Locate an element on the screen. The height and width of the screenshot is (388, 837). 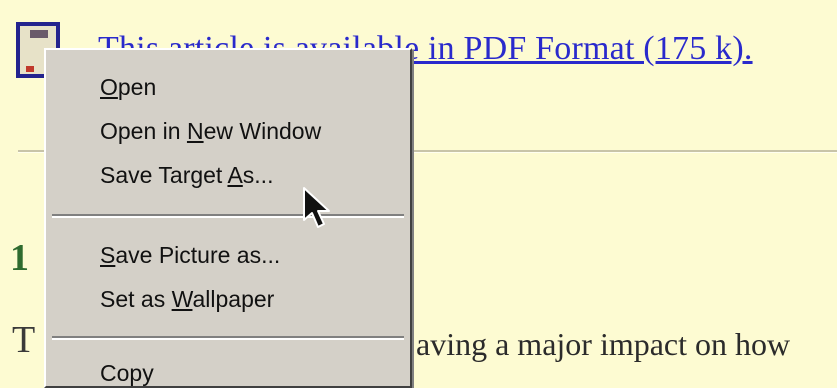
menu-label-post: ew Window is located at coordinates (262, 131).